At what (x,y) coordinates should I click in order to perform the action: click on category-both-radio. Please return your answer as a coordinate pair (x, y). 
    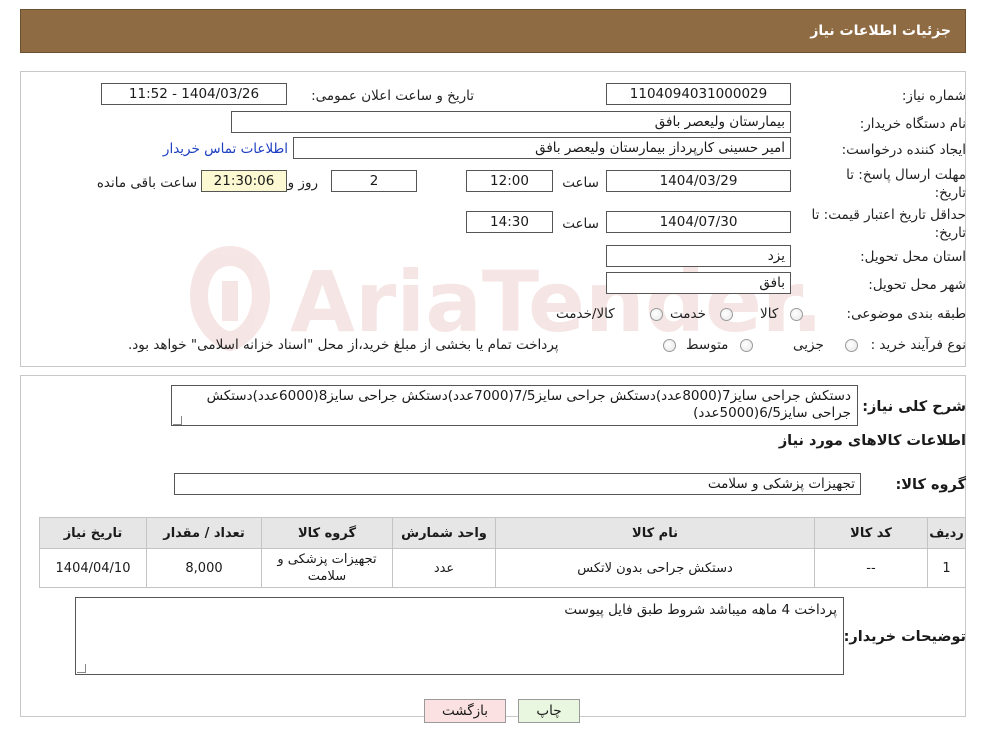
    Looking at the image, I should click on (656, 314).